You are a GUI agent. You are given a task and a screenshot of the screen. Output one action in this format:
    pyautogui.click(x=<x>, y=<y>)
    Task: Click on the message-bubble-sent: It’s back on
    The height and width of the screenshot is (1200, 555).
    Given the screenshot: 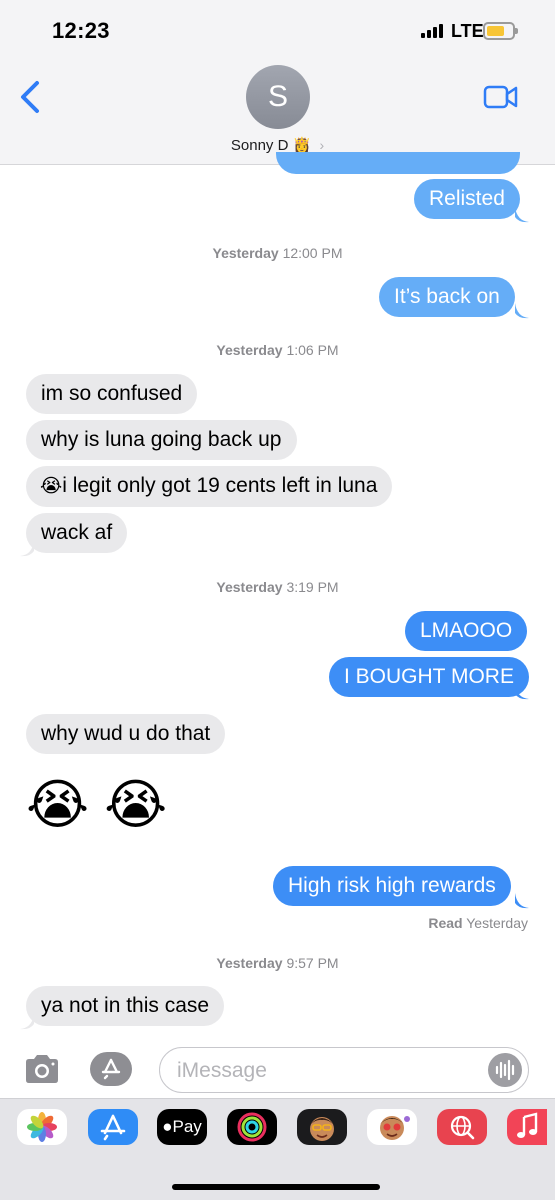 What is the action you would take?
    pyautogui.click(x=447, y=297)
    